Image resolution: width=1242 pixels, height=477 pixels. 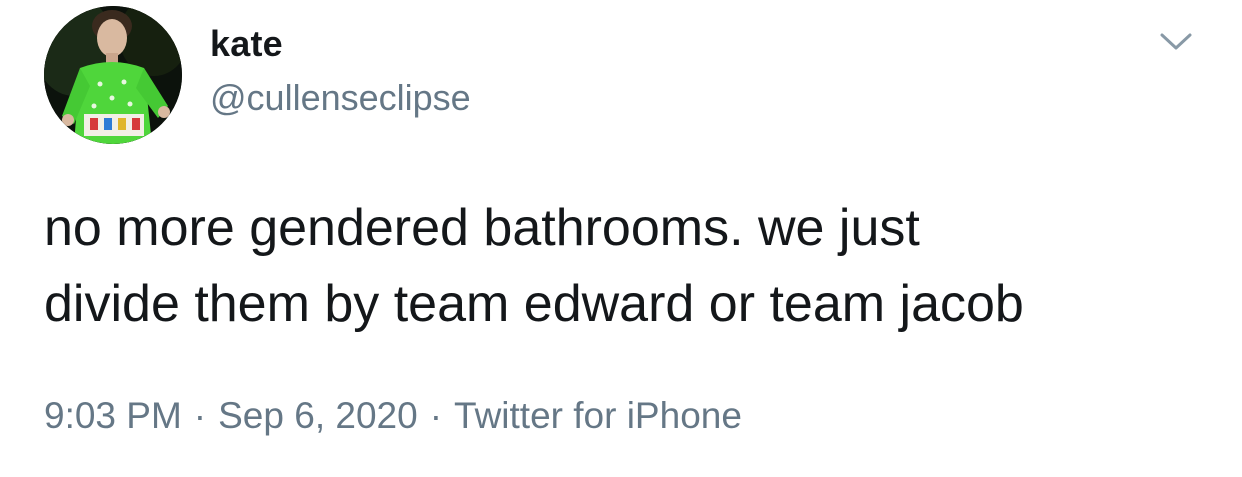 What do you see at coordinates (340, 44) in the screenshot?
I see `display-name: kate` at bounding box center [340, 44].